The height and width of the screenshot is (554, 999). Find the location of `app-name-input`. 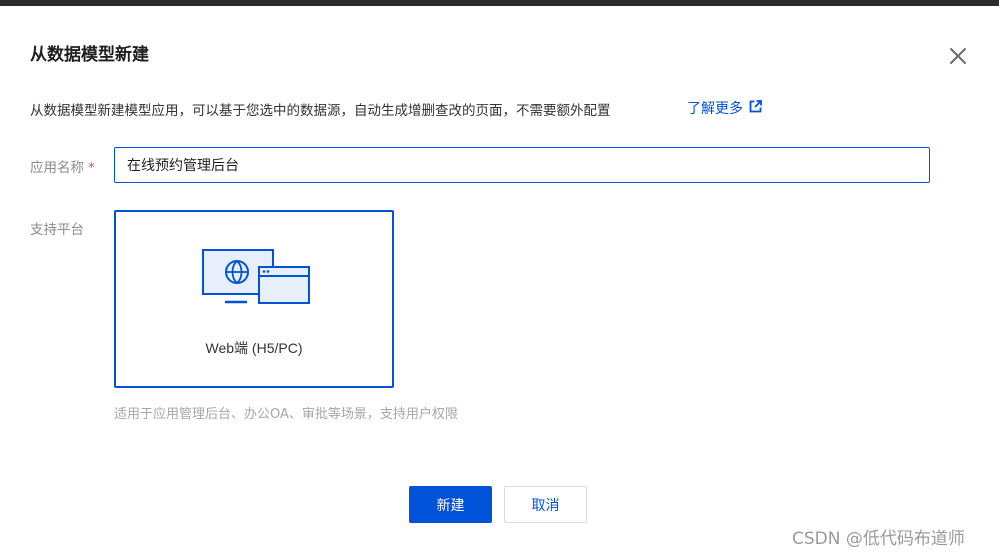

app-name-input is located at coordinates (522, 165).